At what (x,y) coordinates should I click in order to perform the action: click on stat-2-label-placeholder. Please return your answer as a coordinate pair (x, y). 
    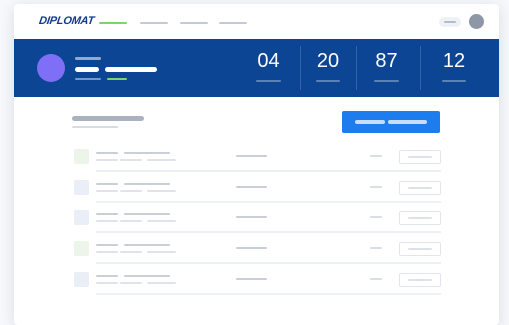
    Looking at the image, I should click on (328, 81).